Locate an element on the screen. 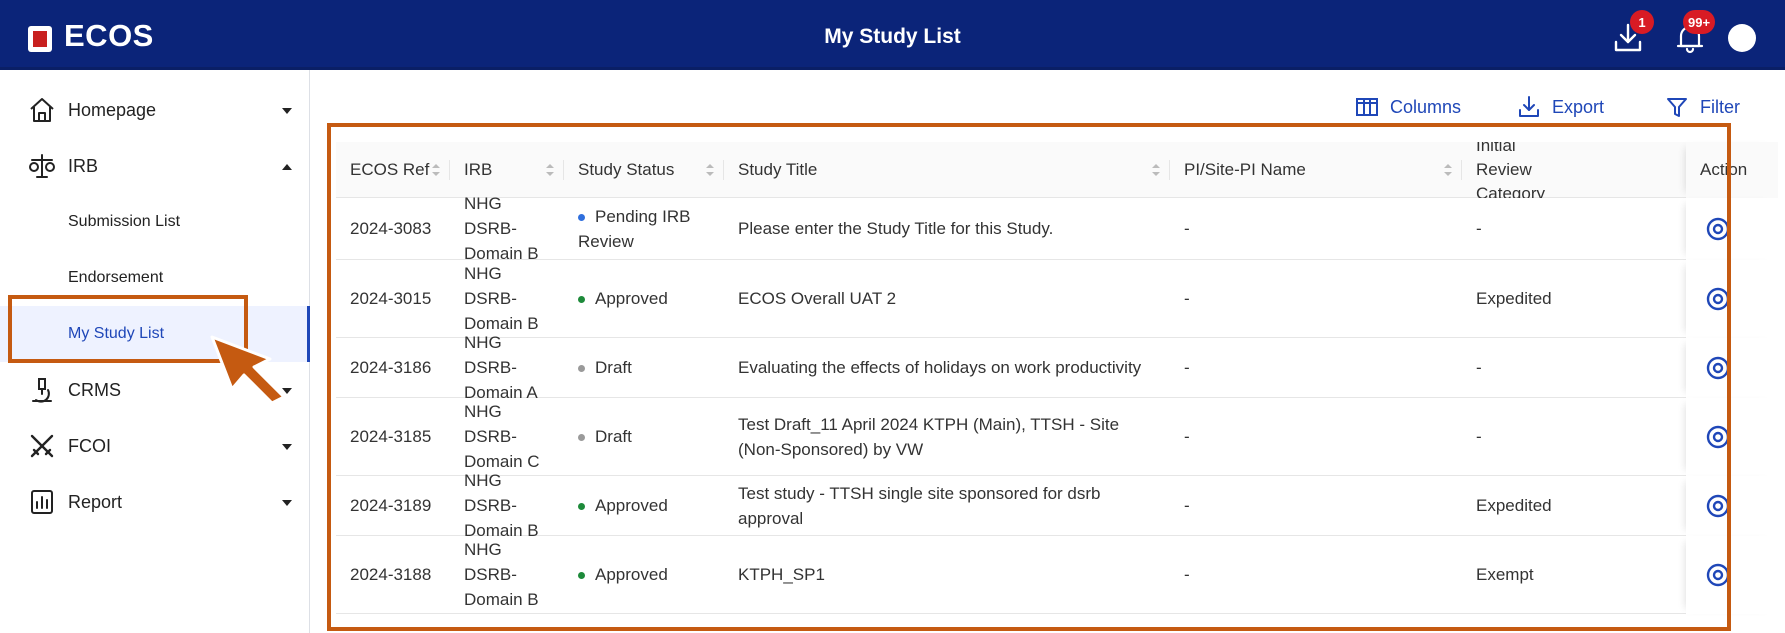 This screenshot has width=1785, height=633. sidebar-item-label: Report is located at coordinates (95, 501).